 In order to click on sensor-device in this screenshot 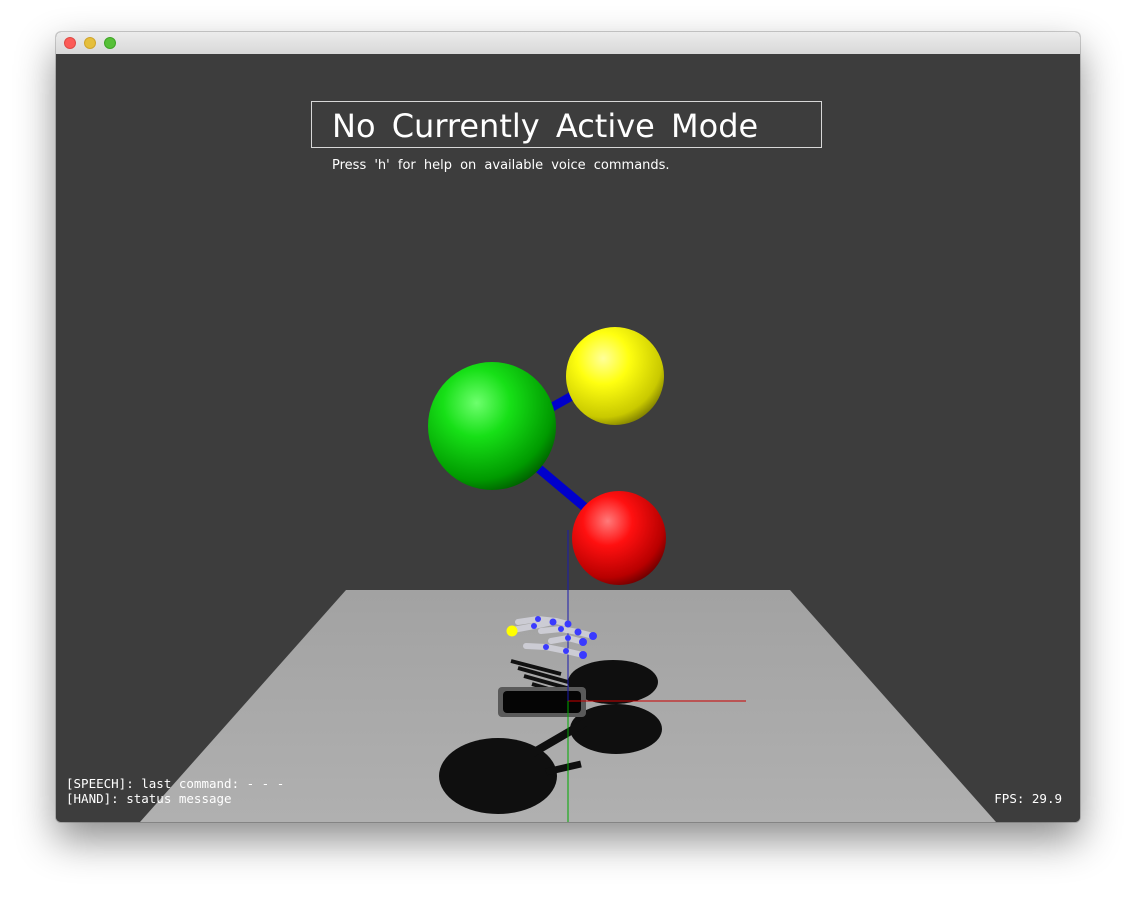, I will do `click(542, 702)`.